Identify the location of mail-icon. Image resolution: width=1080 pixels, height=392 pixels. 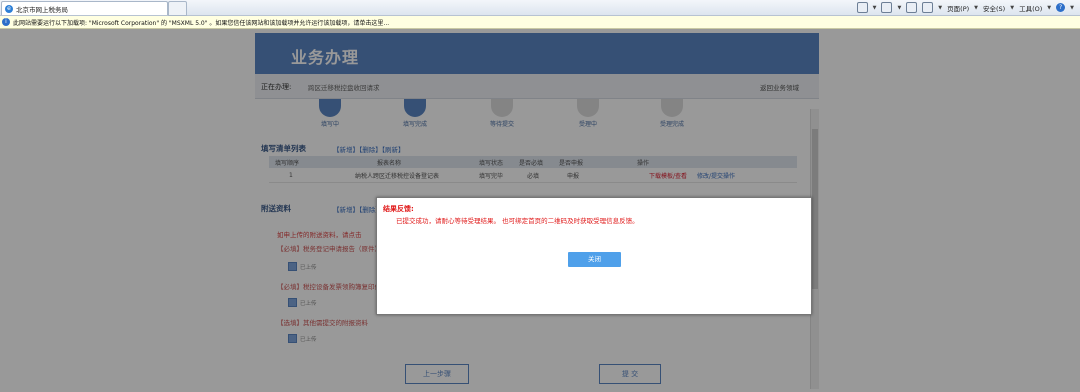
(912, 7).